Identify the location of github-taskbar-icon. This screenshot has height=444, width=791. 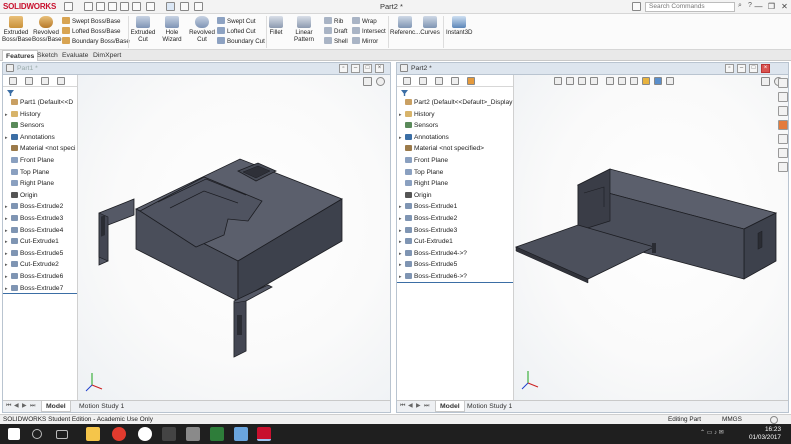
(169, 434).